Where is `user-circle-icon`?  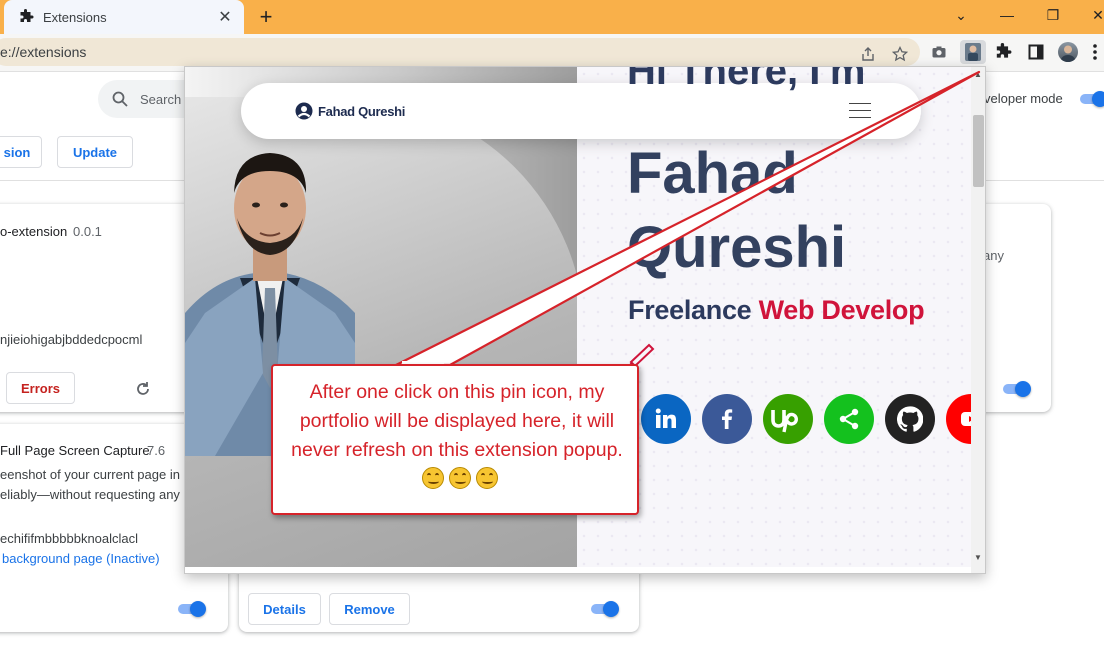 user-circle-icon is located at coordinates (304, 111).